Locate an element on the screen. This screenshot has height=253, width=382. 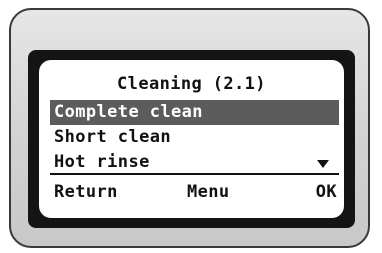
softkey-bar: Return Menu OK is located at coordinates (194, 192).